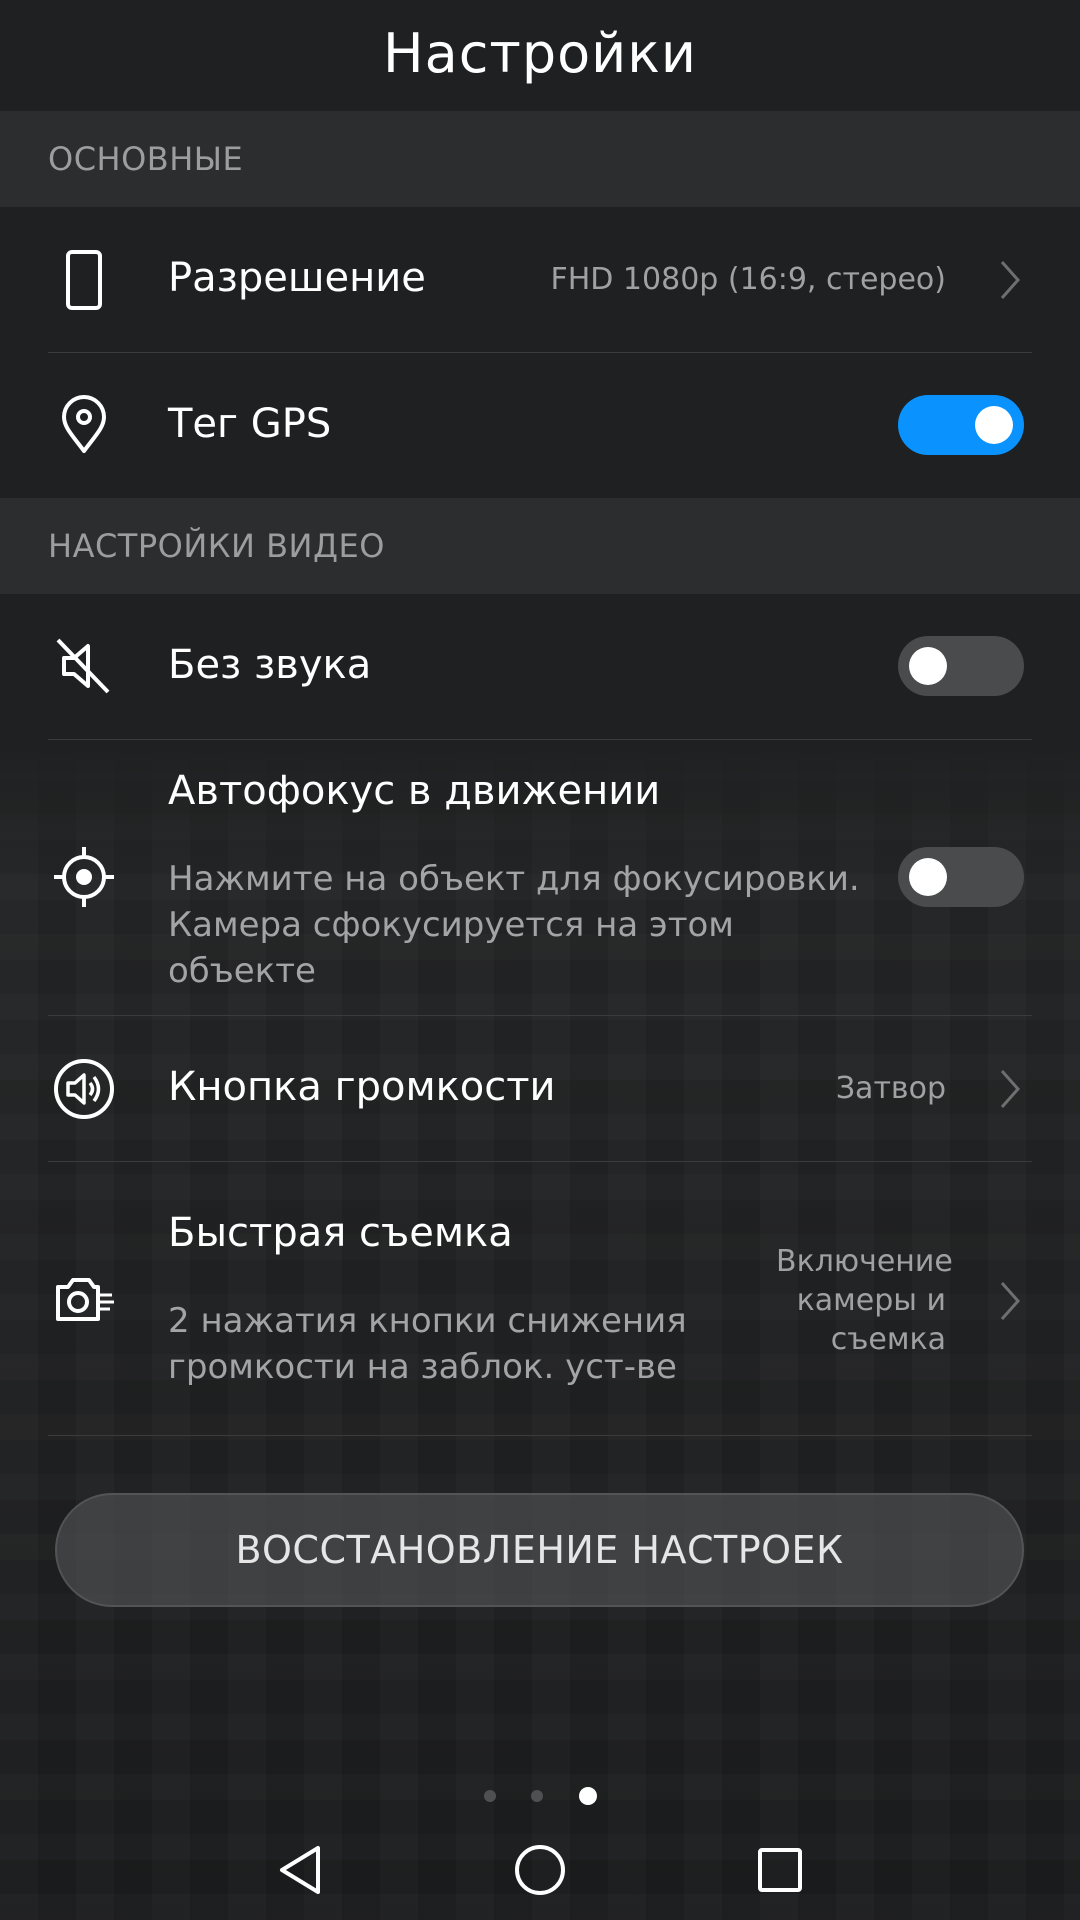 The width and height of the screenshot is (1080, 1920). What do you see at coordinates (540, 546) in the screenshot?
I see `section-header-video: НАСТРОЙКИ ВИДЕО` at bounding box center [540, 546].